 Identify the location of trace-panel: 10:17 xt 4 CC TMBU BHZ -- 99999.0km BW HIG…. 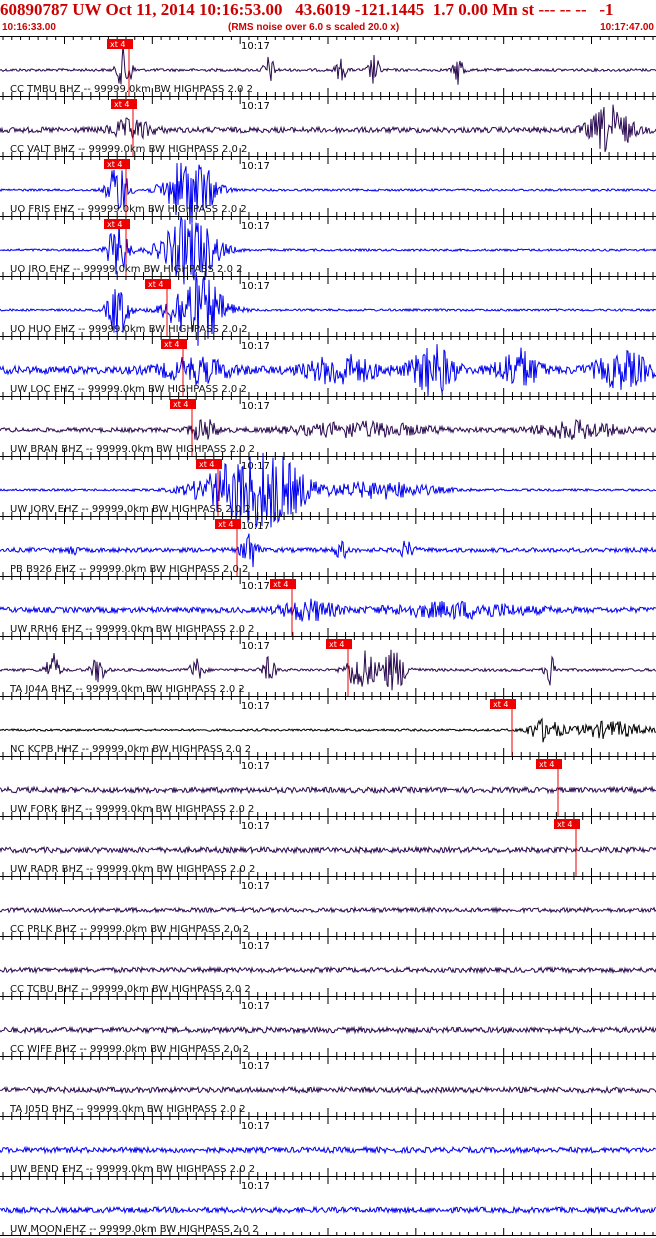
(328, 66).